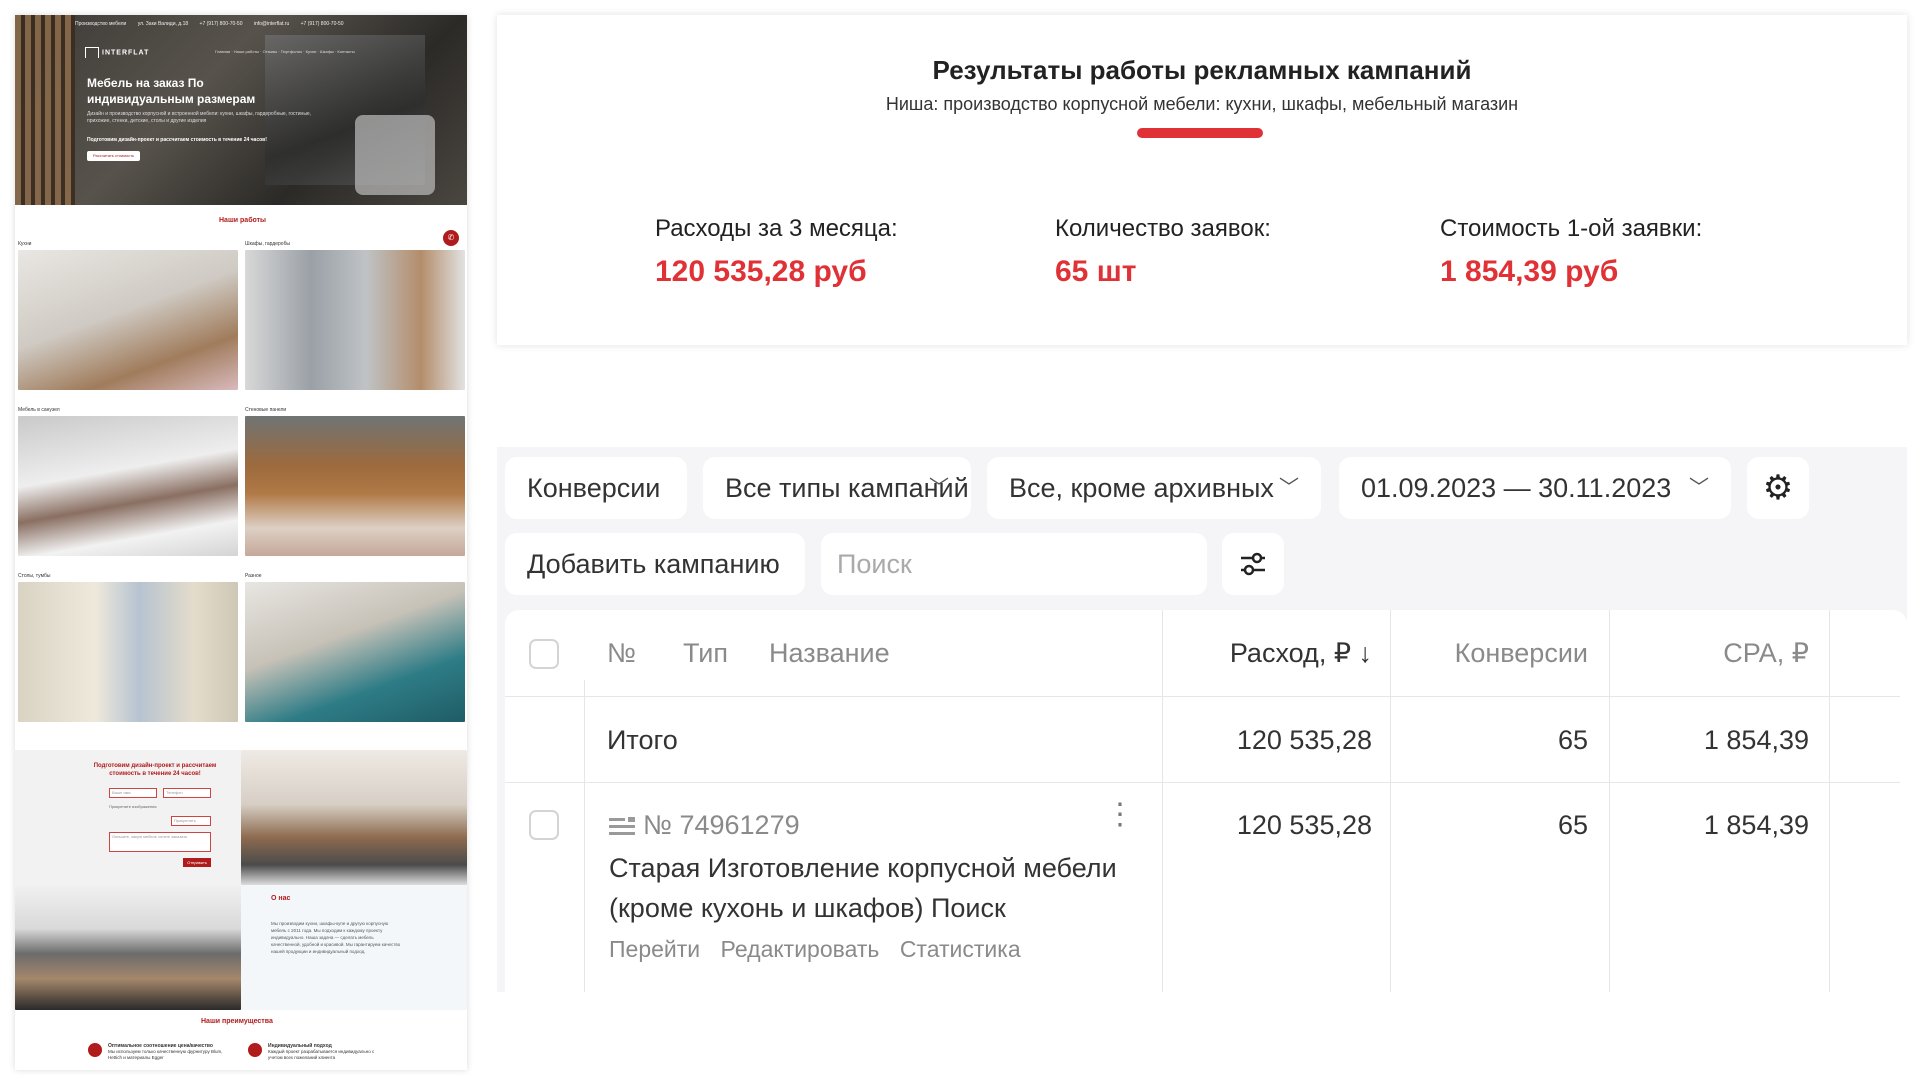 Image resolution: width=1920 pixels, height=1080 pixels. I want to click on campaign-actions: Перейти Редактировать Статистика, so click(822, 949).